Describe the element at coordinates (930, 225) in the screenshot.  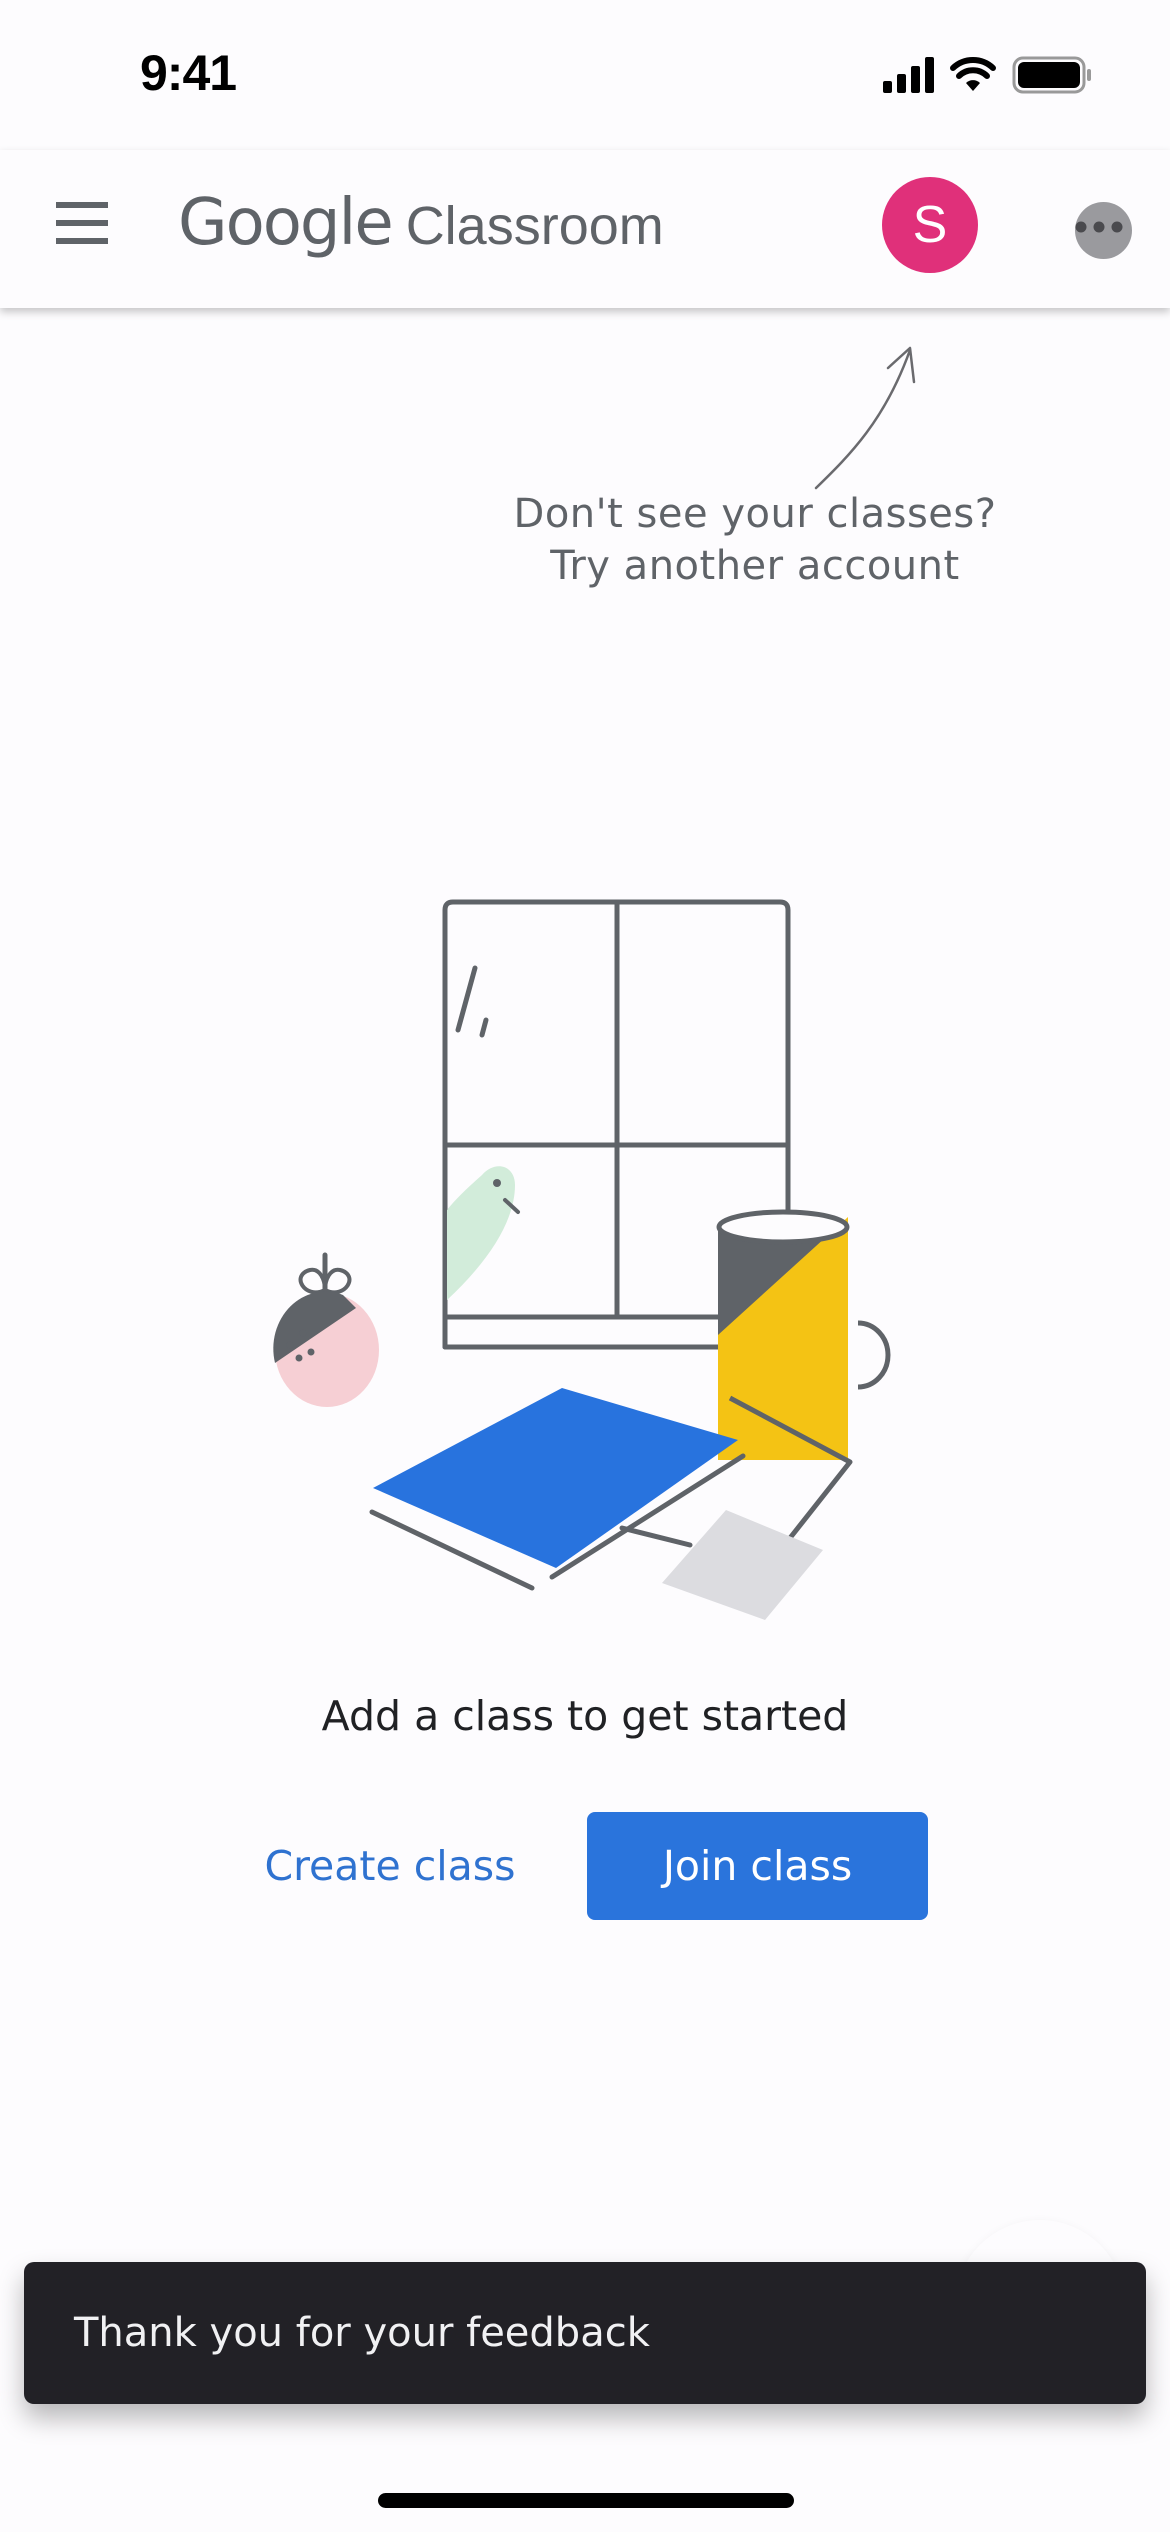
I see `account-avatar: S` at that location.